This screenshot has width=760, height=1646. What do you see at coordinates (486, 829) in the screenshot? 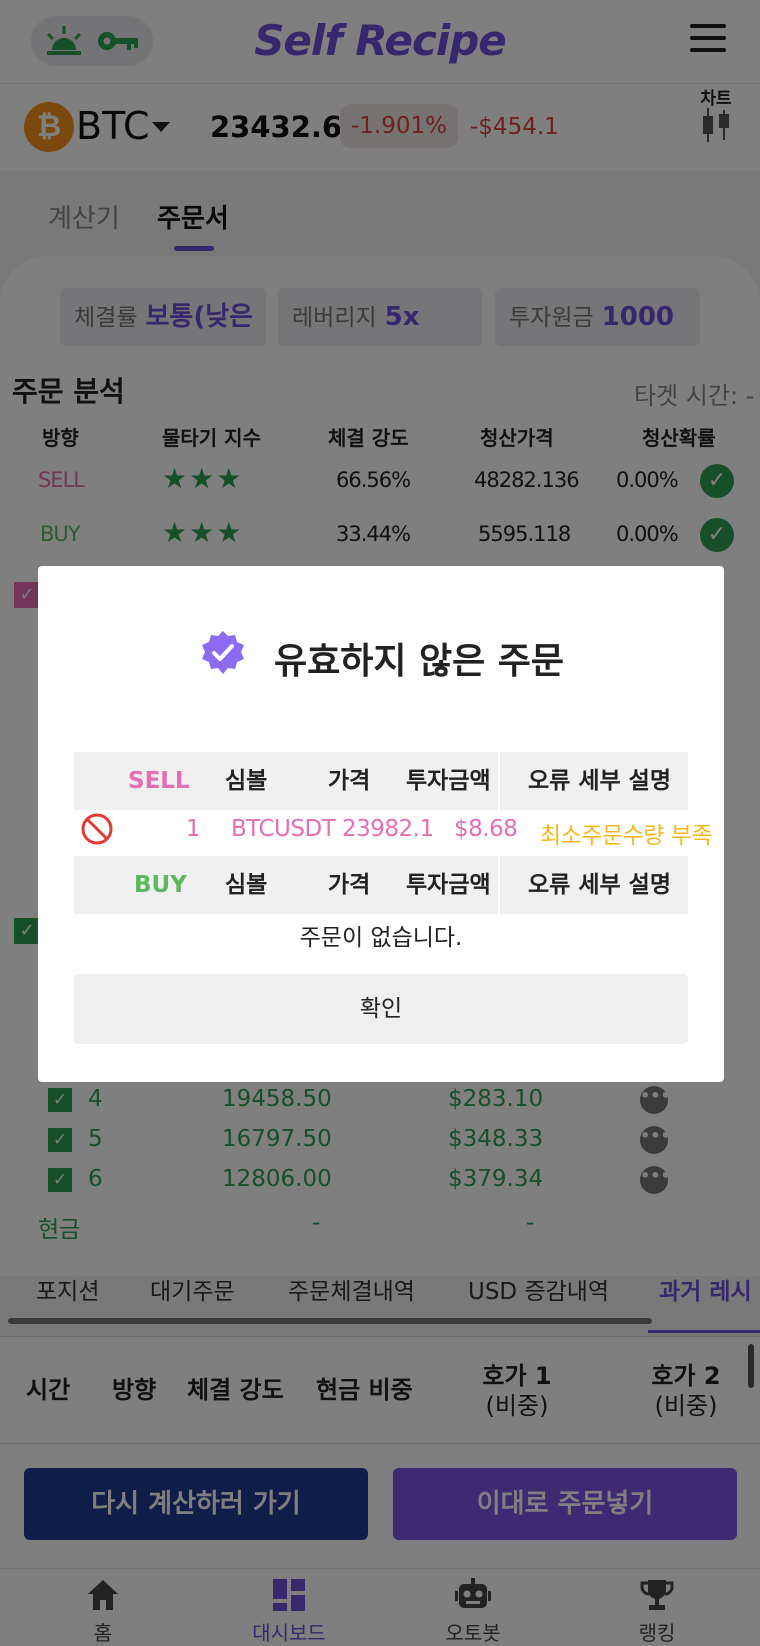
I see `row-amount: $8.68` at bounding box center [486, 829].